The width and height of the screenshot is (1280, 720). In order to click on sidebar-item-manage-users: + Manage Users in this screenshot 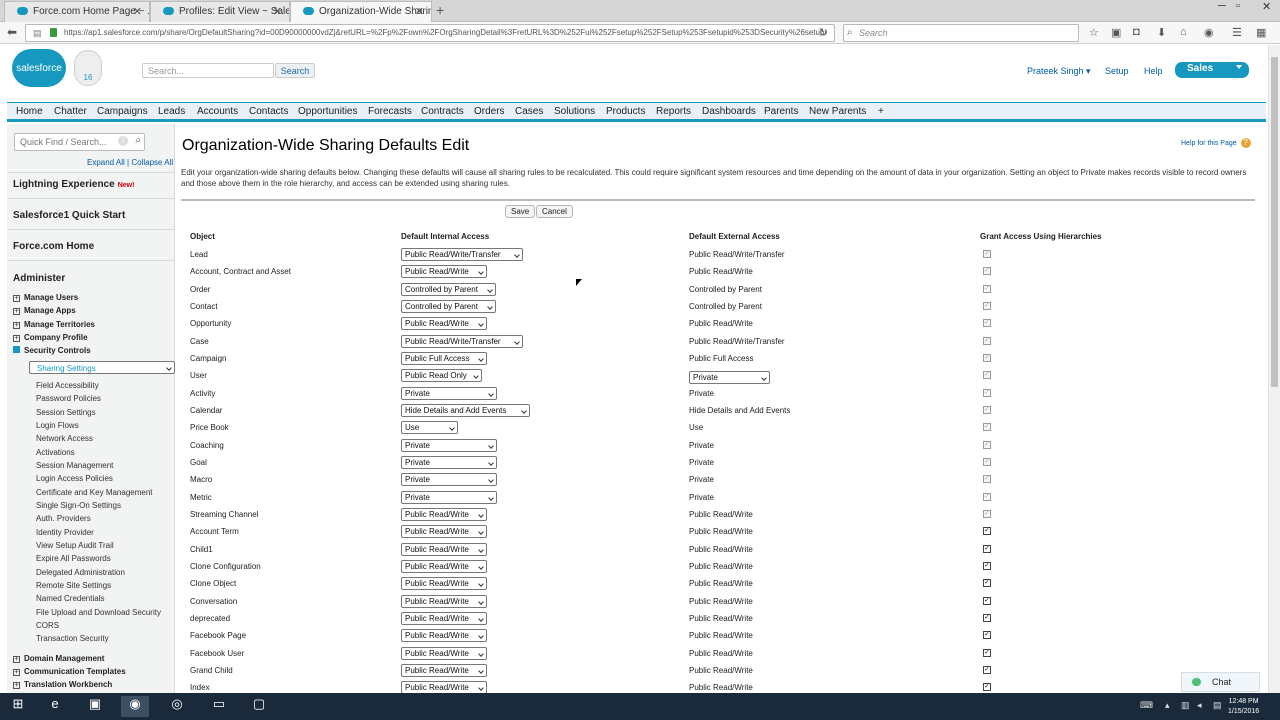, I will do `click(45, 297)`.